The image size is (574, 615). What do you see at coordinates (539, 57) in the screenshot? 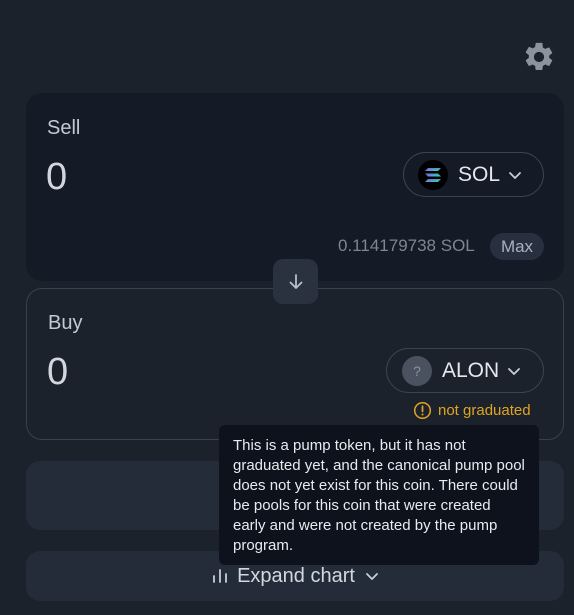
I see `gear-icon` at bounding box center [539, 57].